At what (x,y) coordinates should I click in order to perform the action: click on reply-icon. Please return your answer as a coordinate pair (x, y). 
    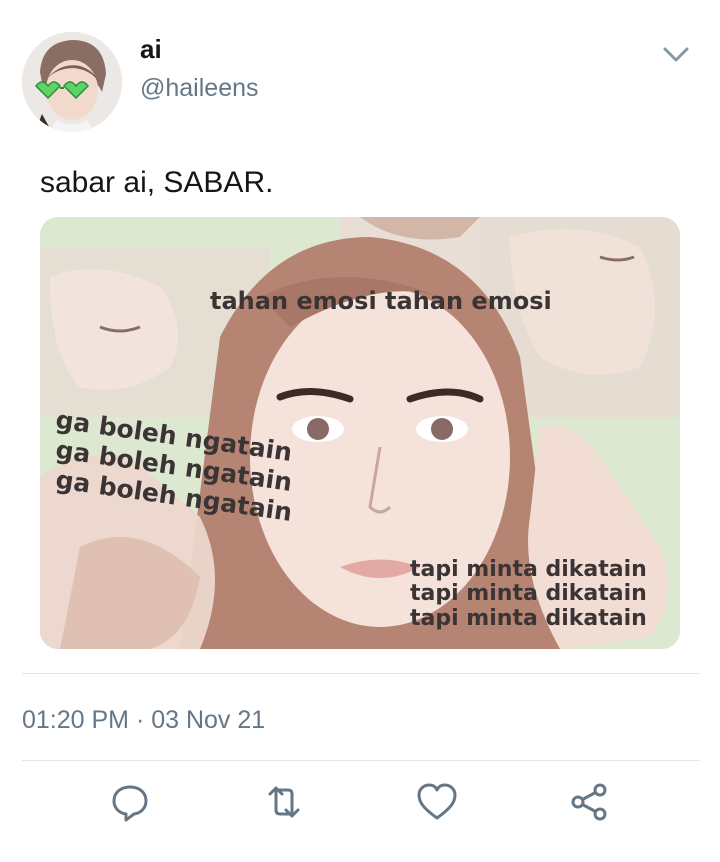
    Looking at the image, I should click on (130, 803).